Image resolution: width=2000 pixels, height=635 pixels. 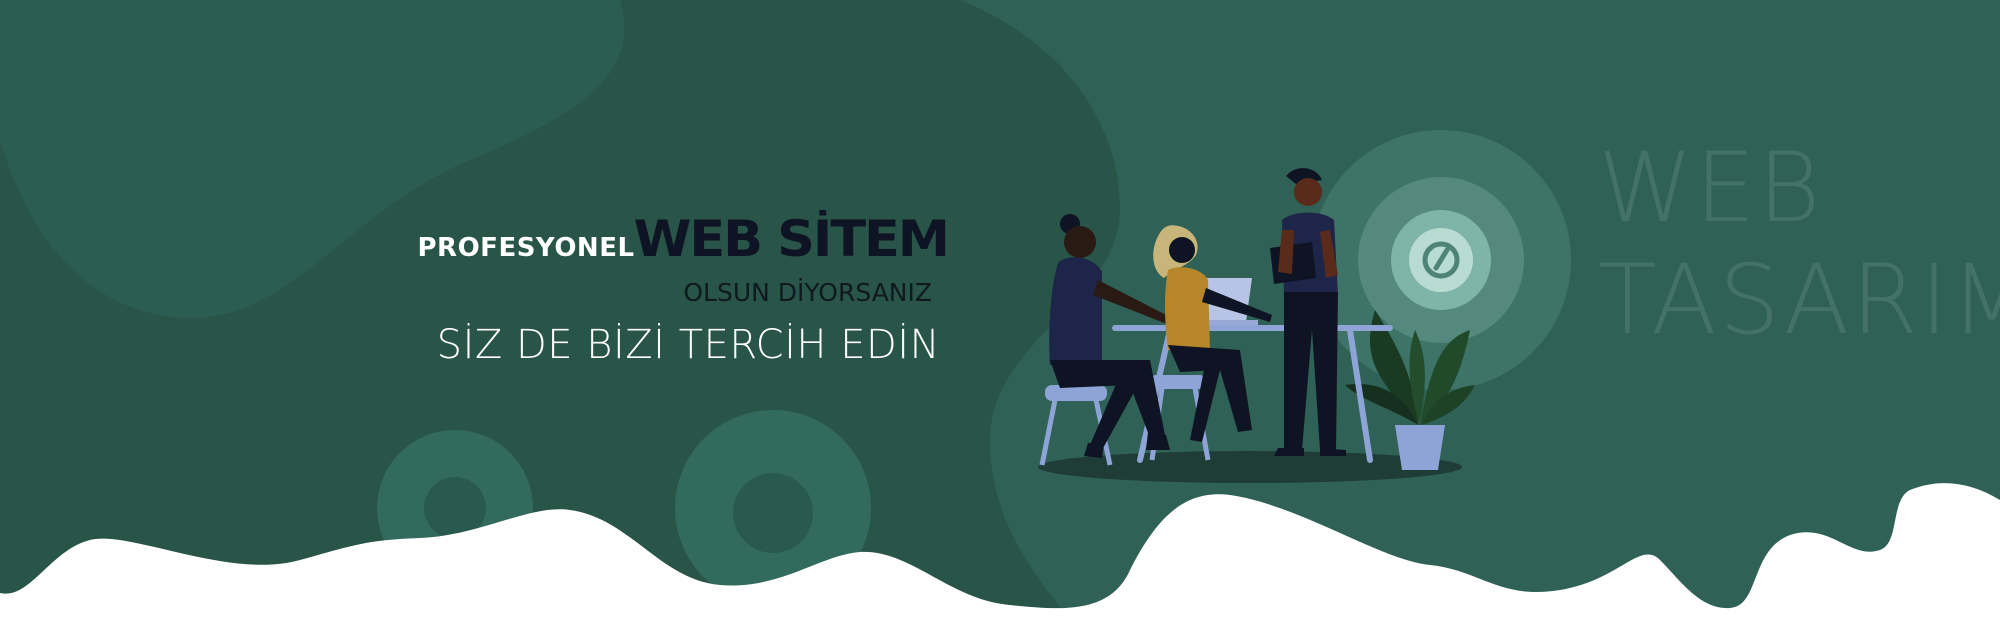 I want to click on watermark-text: WEB TASARIM, so click(x=1799, y=244).